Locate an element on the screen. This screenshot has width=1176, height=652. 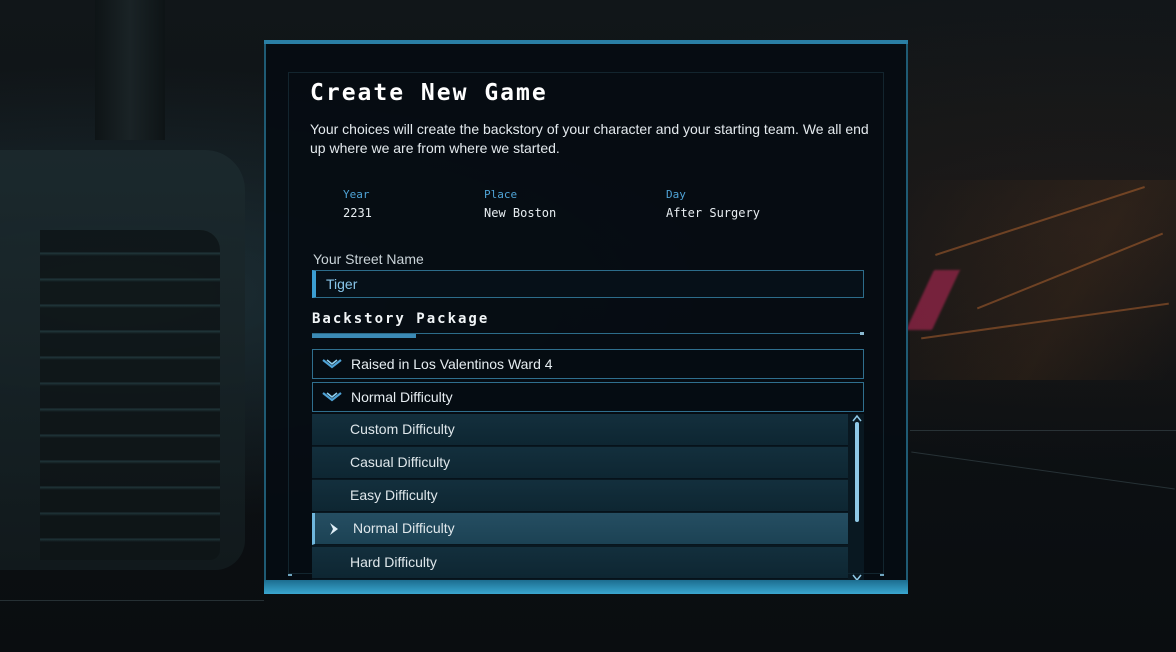
list-item-label: Custom Difficulty is located at coordinates (402, 429).